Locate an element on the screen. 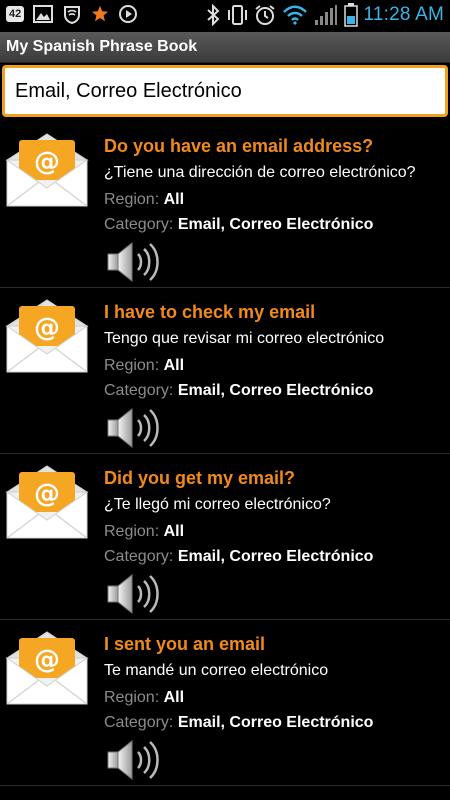  media-icon is located at coordinates (128, 14).